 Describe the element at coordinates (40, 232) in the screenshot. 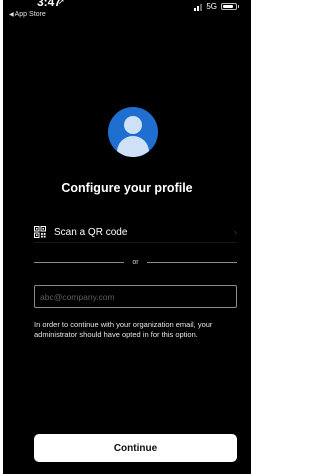

I see `qr-code-icon` at that location.